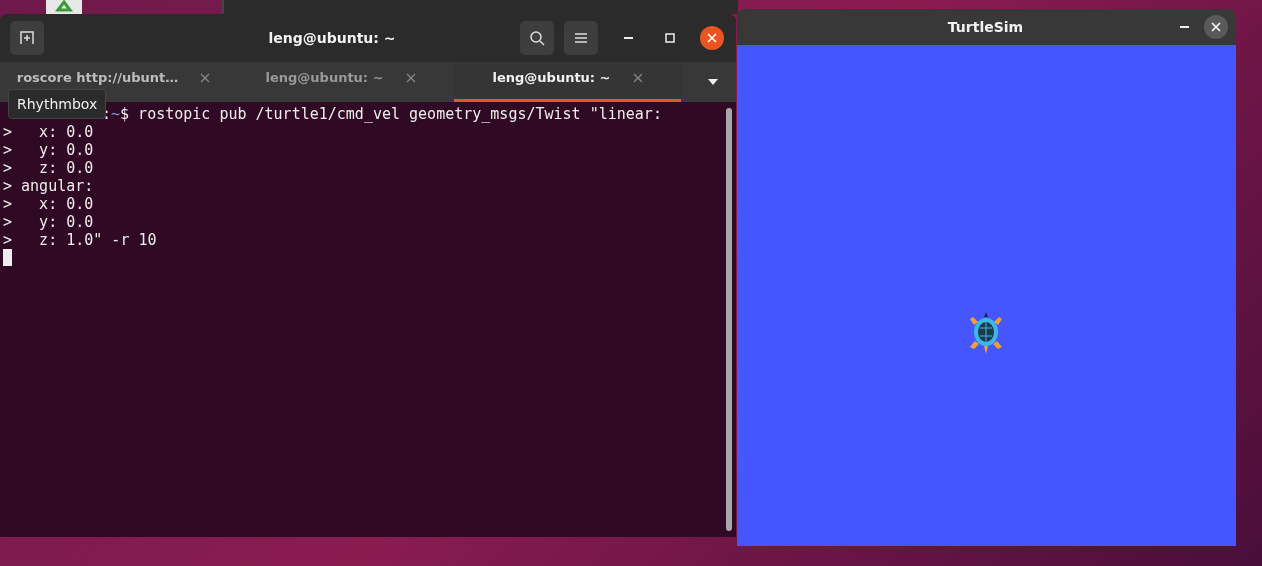 This screenshot has width=1262, height=566. Describe the element at coordinates (332, 38) in the screenshot. I see `window-title: leng@ubuntu: ~` at that location.